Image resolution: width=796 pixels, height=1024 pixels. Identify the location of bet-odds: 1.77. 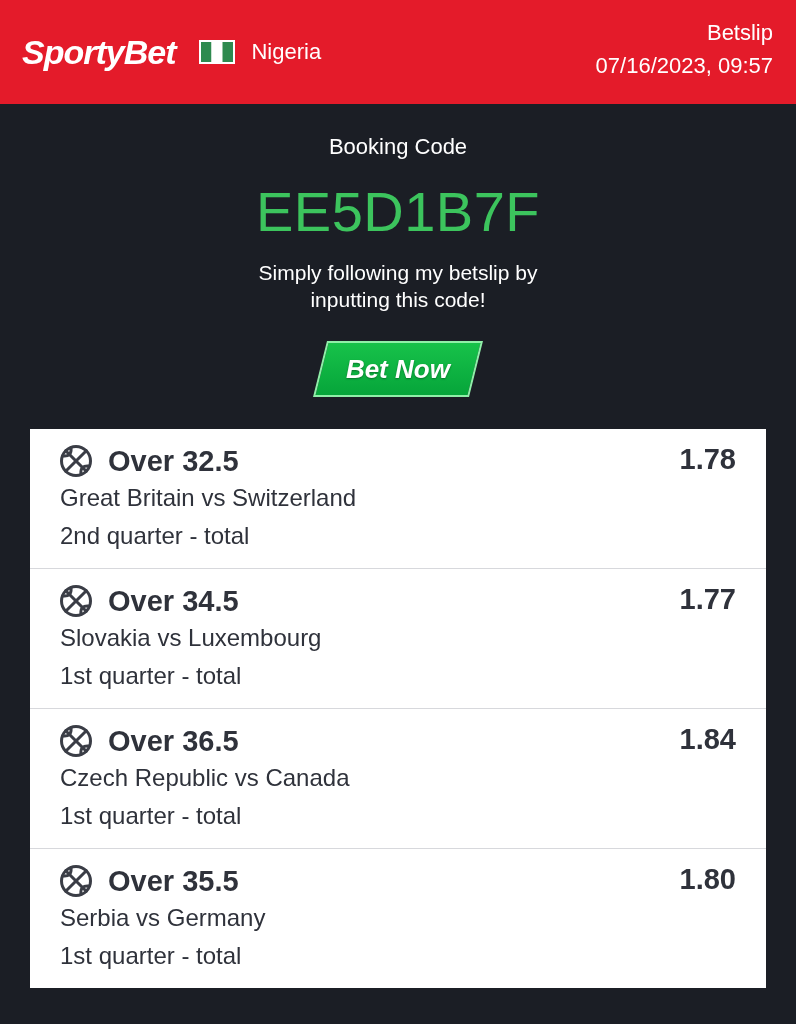
(707, 599).